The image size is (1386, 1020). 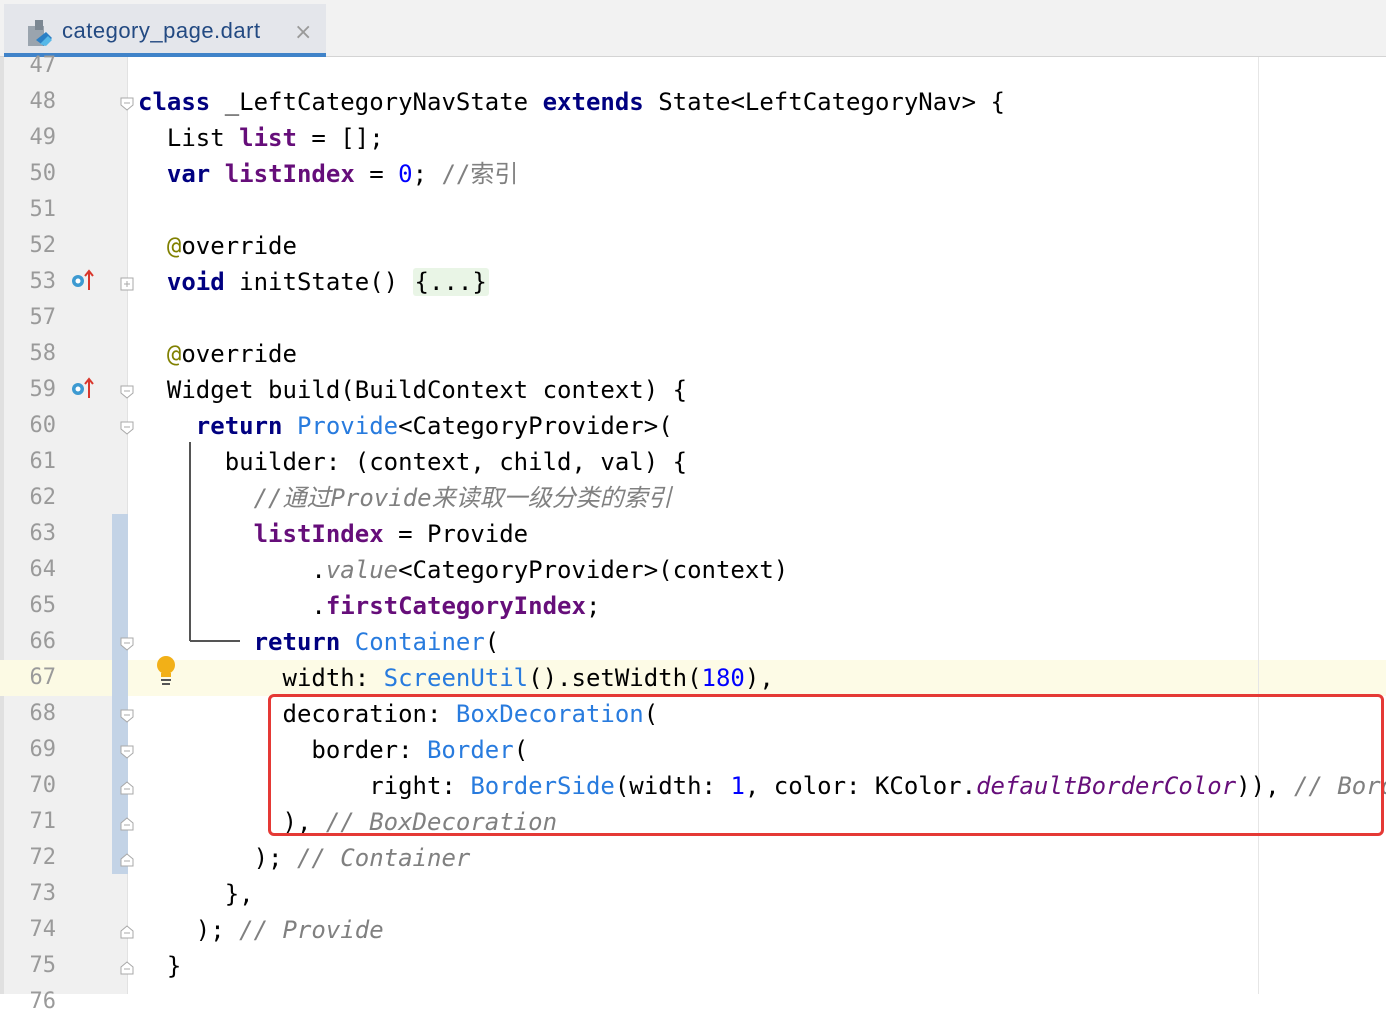 What do you see at coordinates (43, 929) in the screenshot?
I see `line-number: 74` at bounding box center [43, 929].